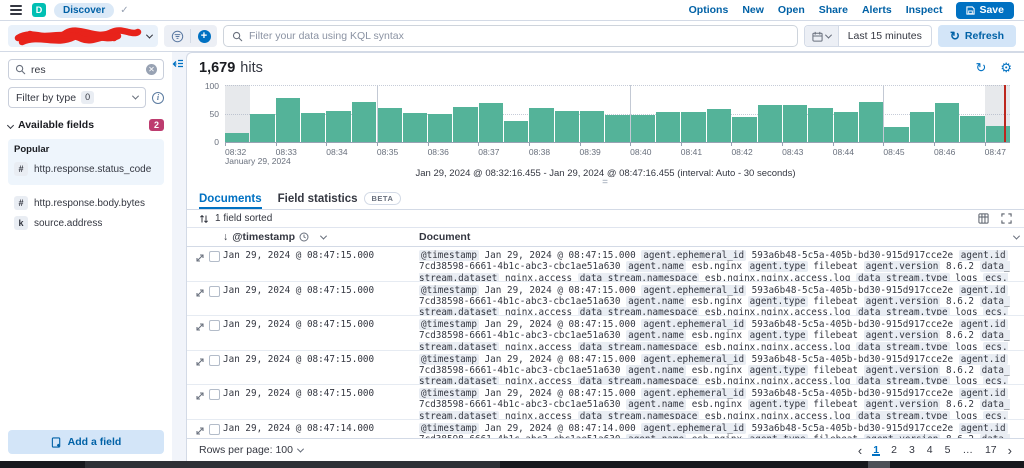 The image size is (1024, 468). What do you see at coordinates (983, 218) in the screenshot?
I see `display-options-icon` at bounding box center [983, 218].